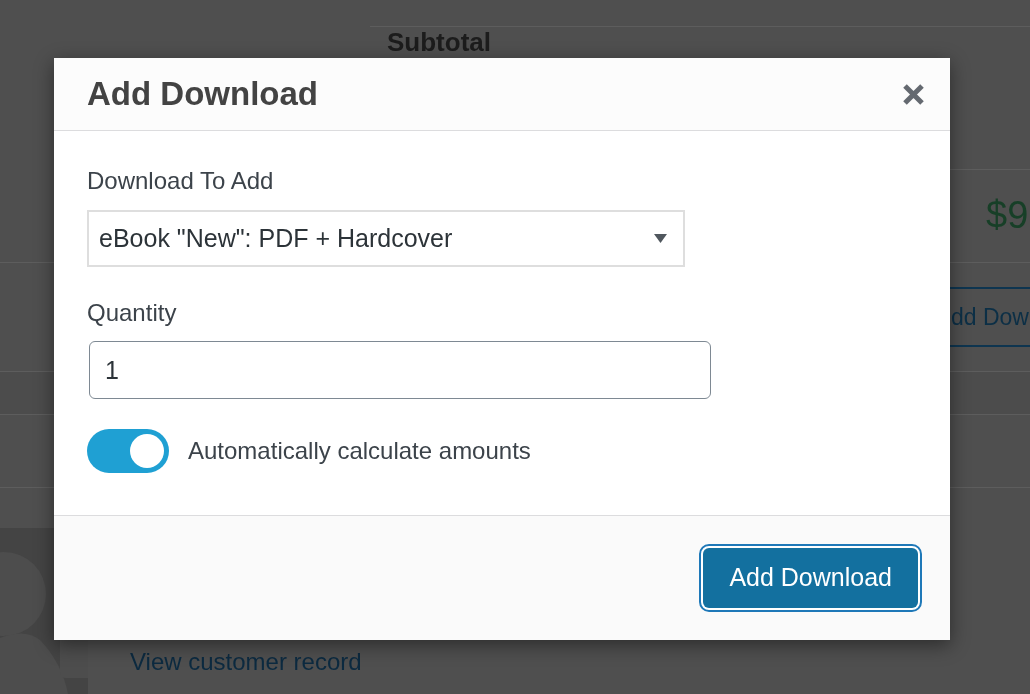  I want to click on quantity-input: 1, so click(400, 370).